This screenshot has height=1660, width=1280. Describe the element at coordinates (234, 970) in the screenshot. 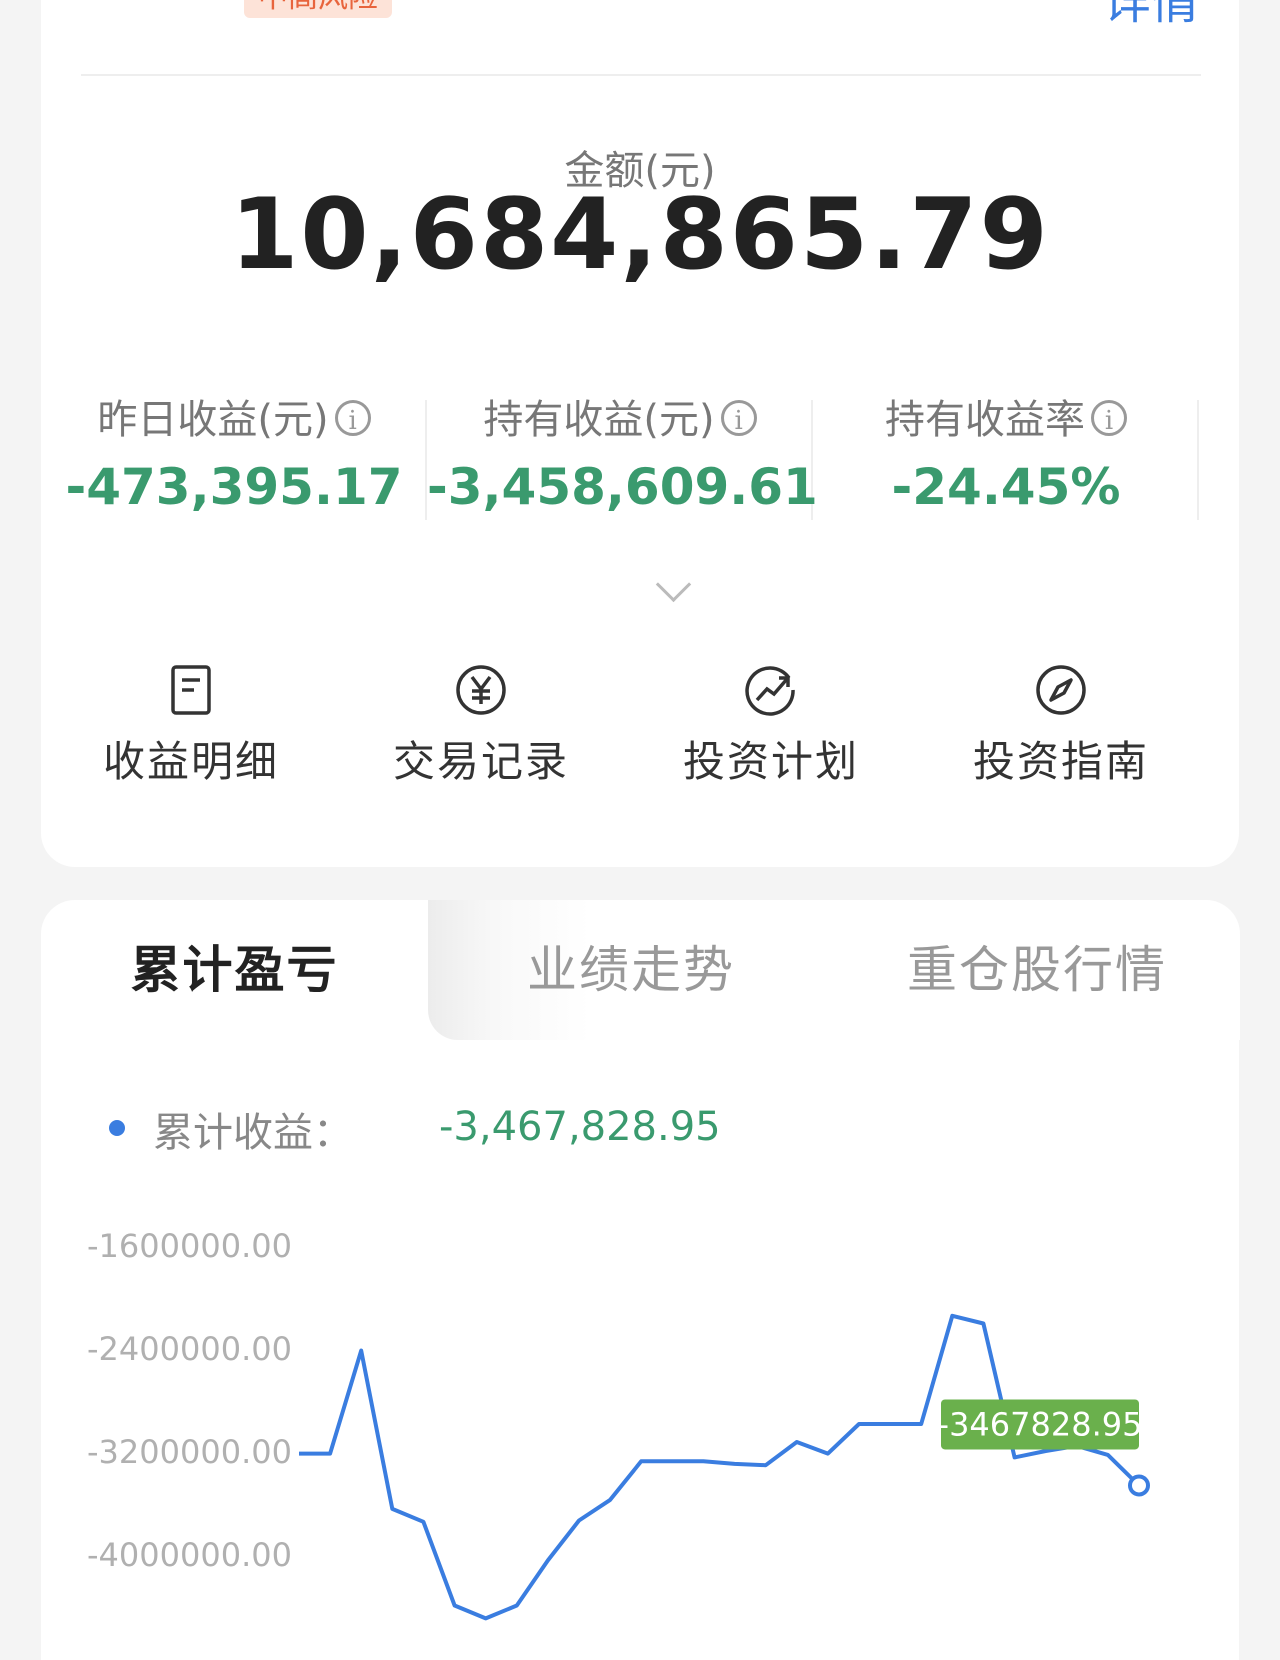

I see `tab-cumulative-pnl: 累计盈亏` at that location.